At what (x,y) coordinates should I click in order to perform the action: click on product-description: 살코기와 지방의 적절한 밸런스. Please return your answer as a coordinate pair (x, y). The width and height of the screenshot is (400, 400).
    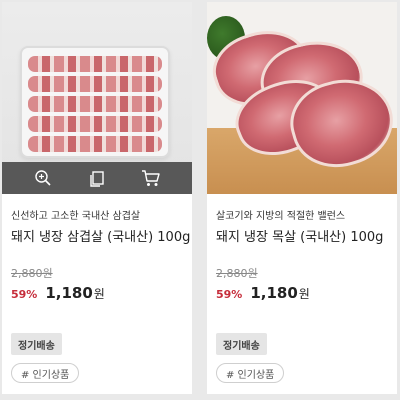
    Looking at the image, I should click on (281, 216).